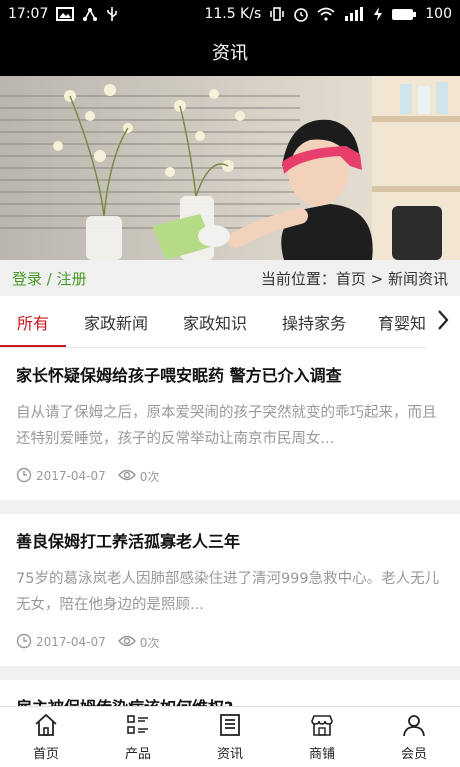  I want to click on category-tabs: 所有 家政新闻 家政知识 操持家务 育婴知, so click(230, 322).